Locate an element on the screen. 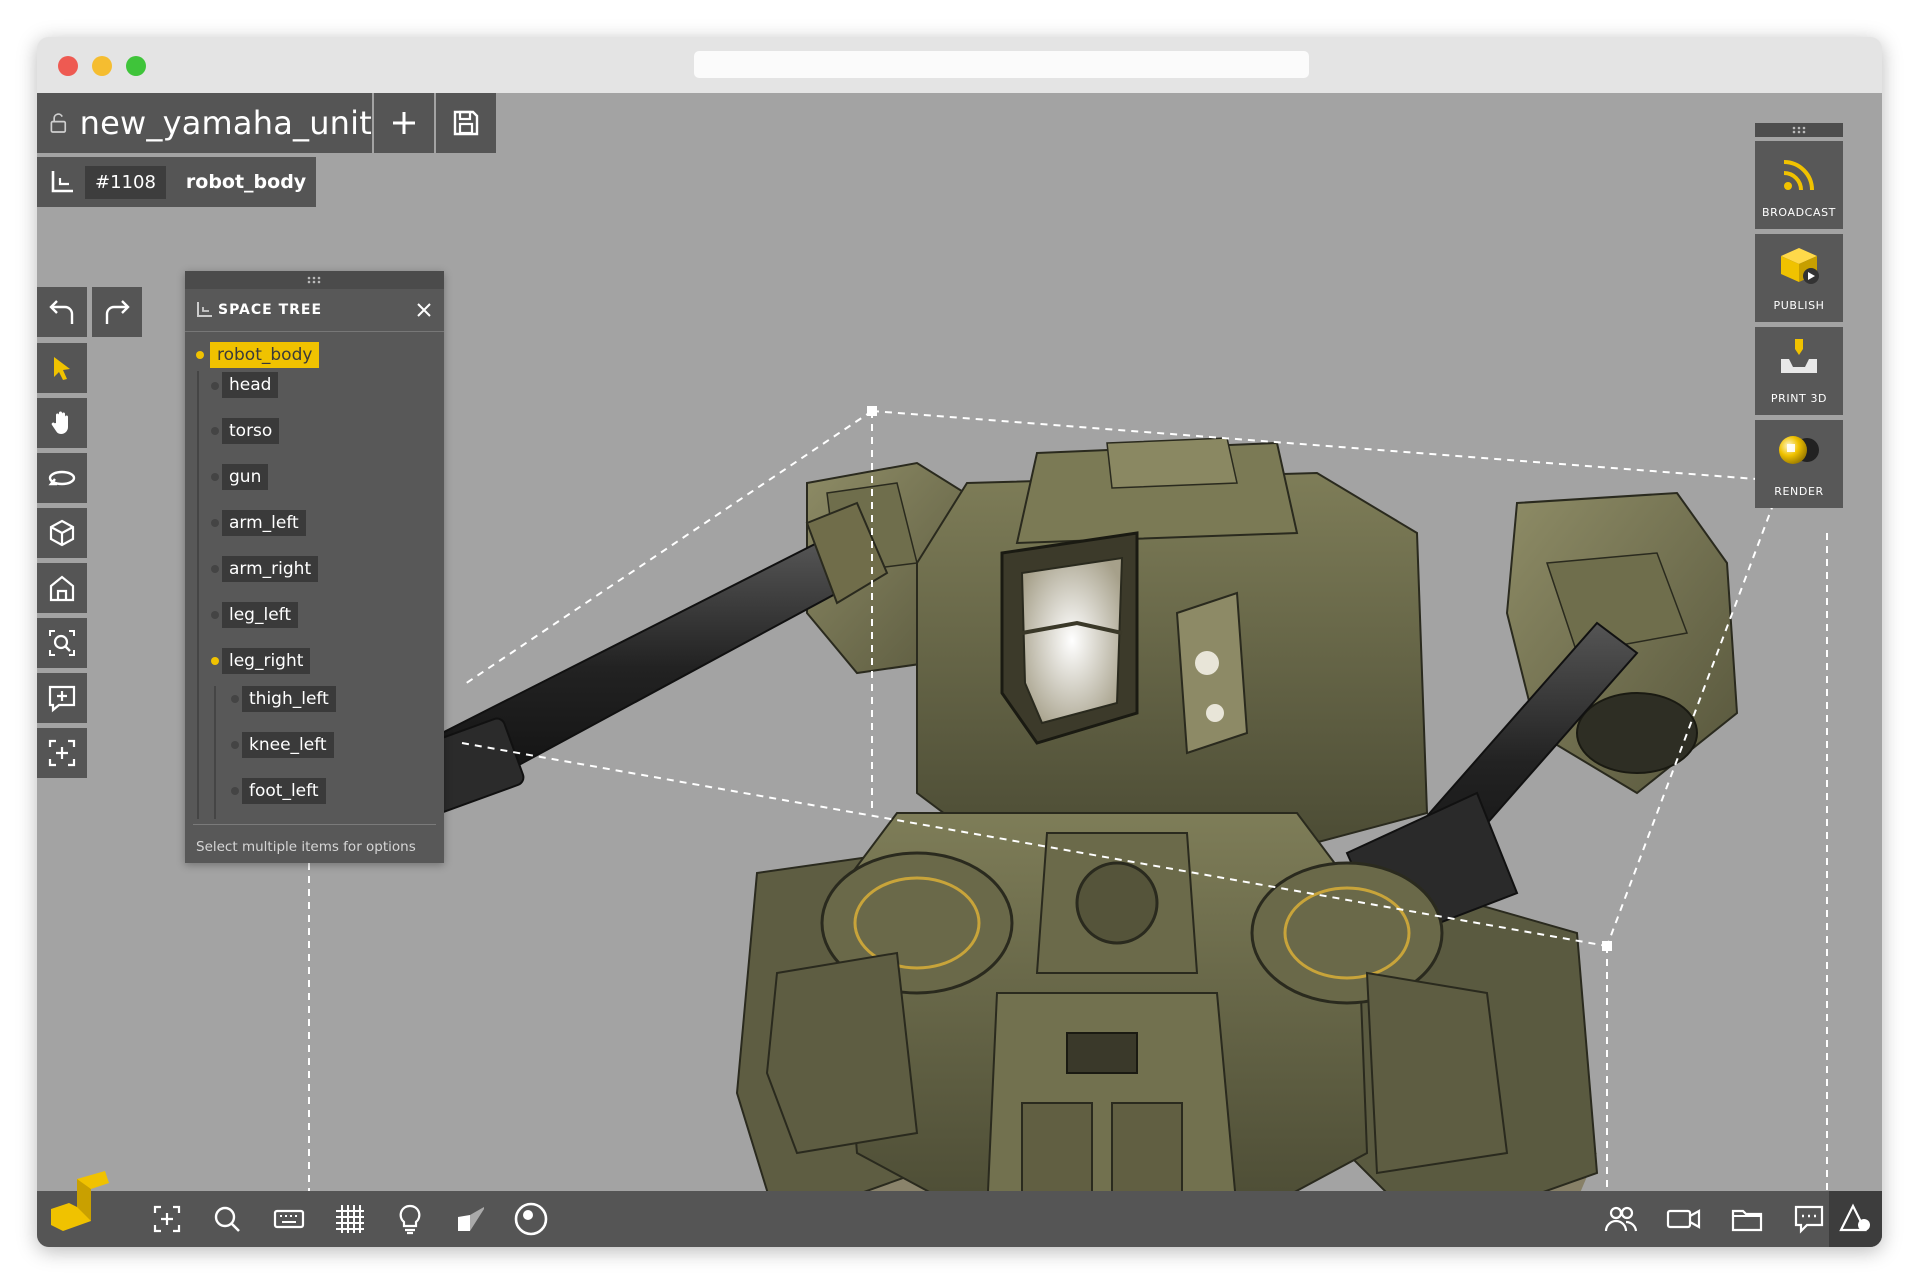 The width and height of the screenshot is (1920, 1284). tree-item-arm-left: arm_left is located at coordinates (264, 523).